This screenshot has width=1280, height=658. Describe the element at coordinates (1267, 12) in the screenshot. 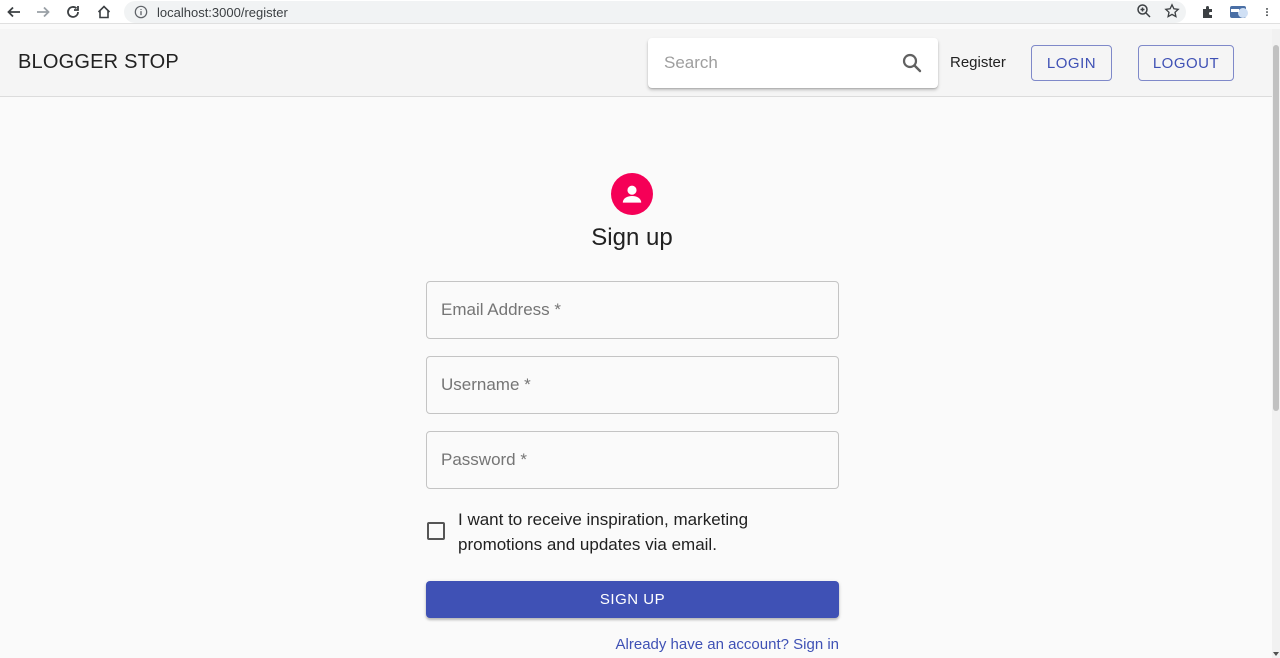

I see `menu-icon` at that location.